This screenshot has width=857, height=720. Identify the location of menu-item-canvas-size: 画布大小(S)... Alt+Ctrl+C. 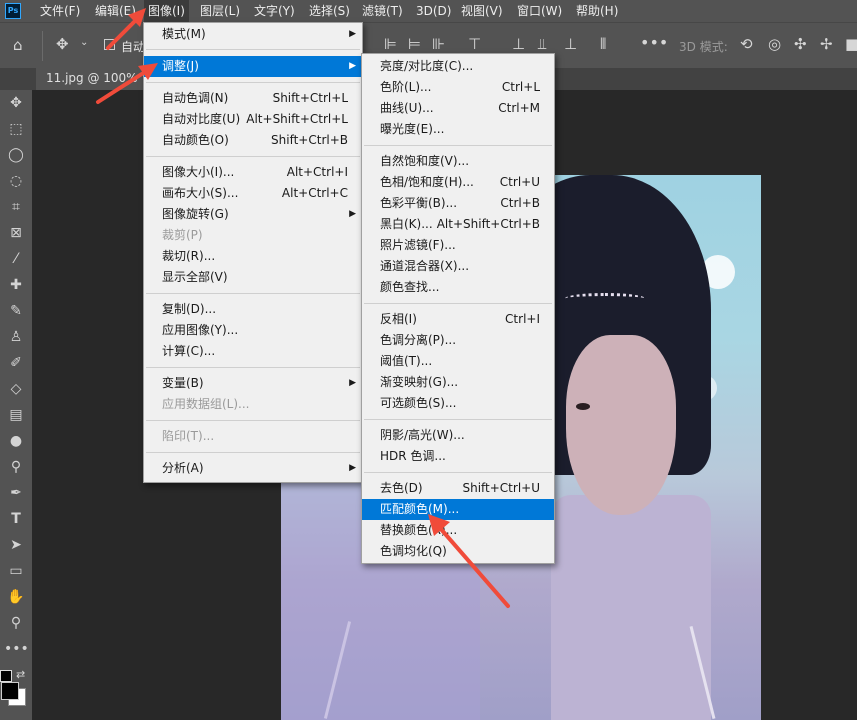
(253, 193).